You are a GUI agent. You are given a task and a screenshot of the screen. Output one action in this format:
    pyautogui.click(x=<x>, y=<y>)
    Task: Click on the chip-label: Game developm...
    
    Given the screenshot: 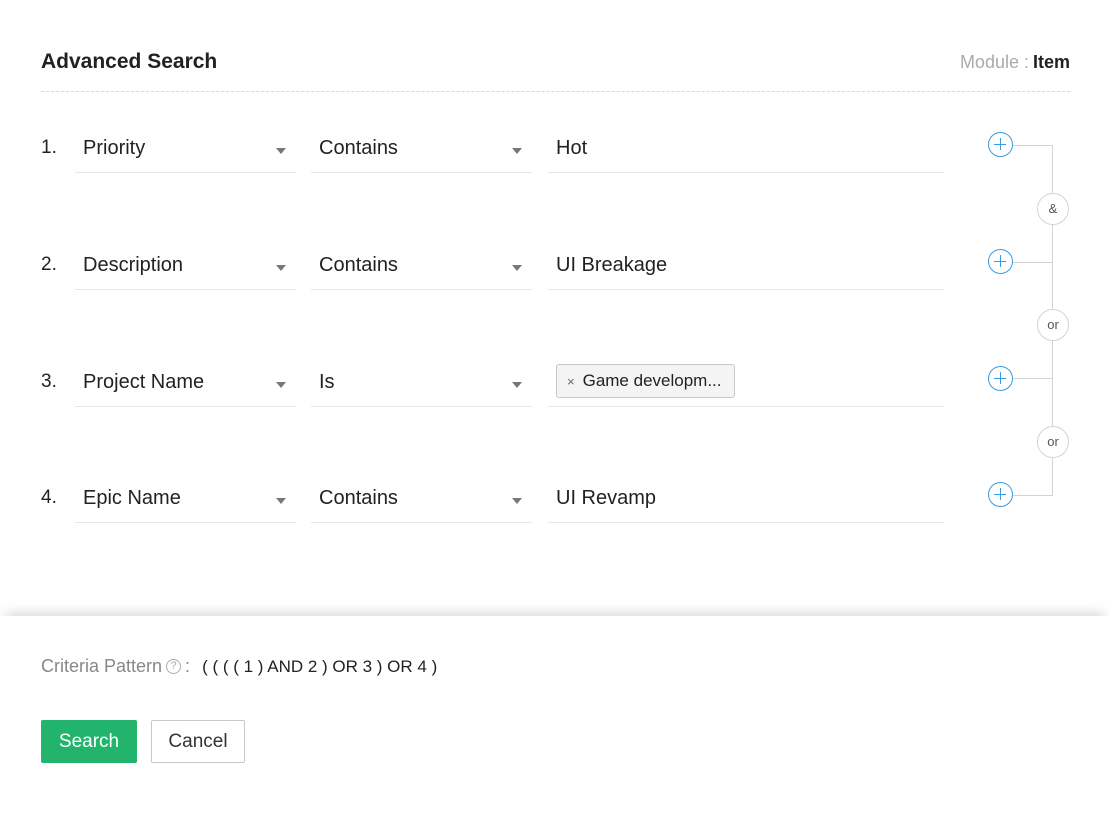 What is the action you would take?
    pyautogui.click(x=652, y=380)
    